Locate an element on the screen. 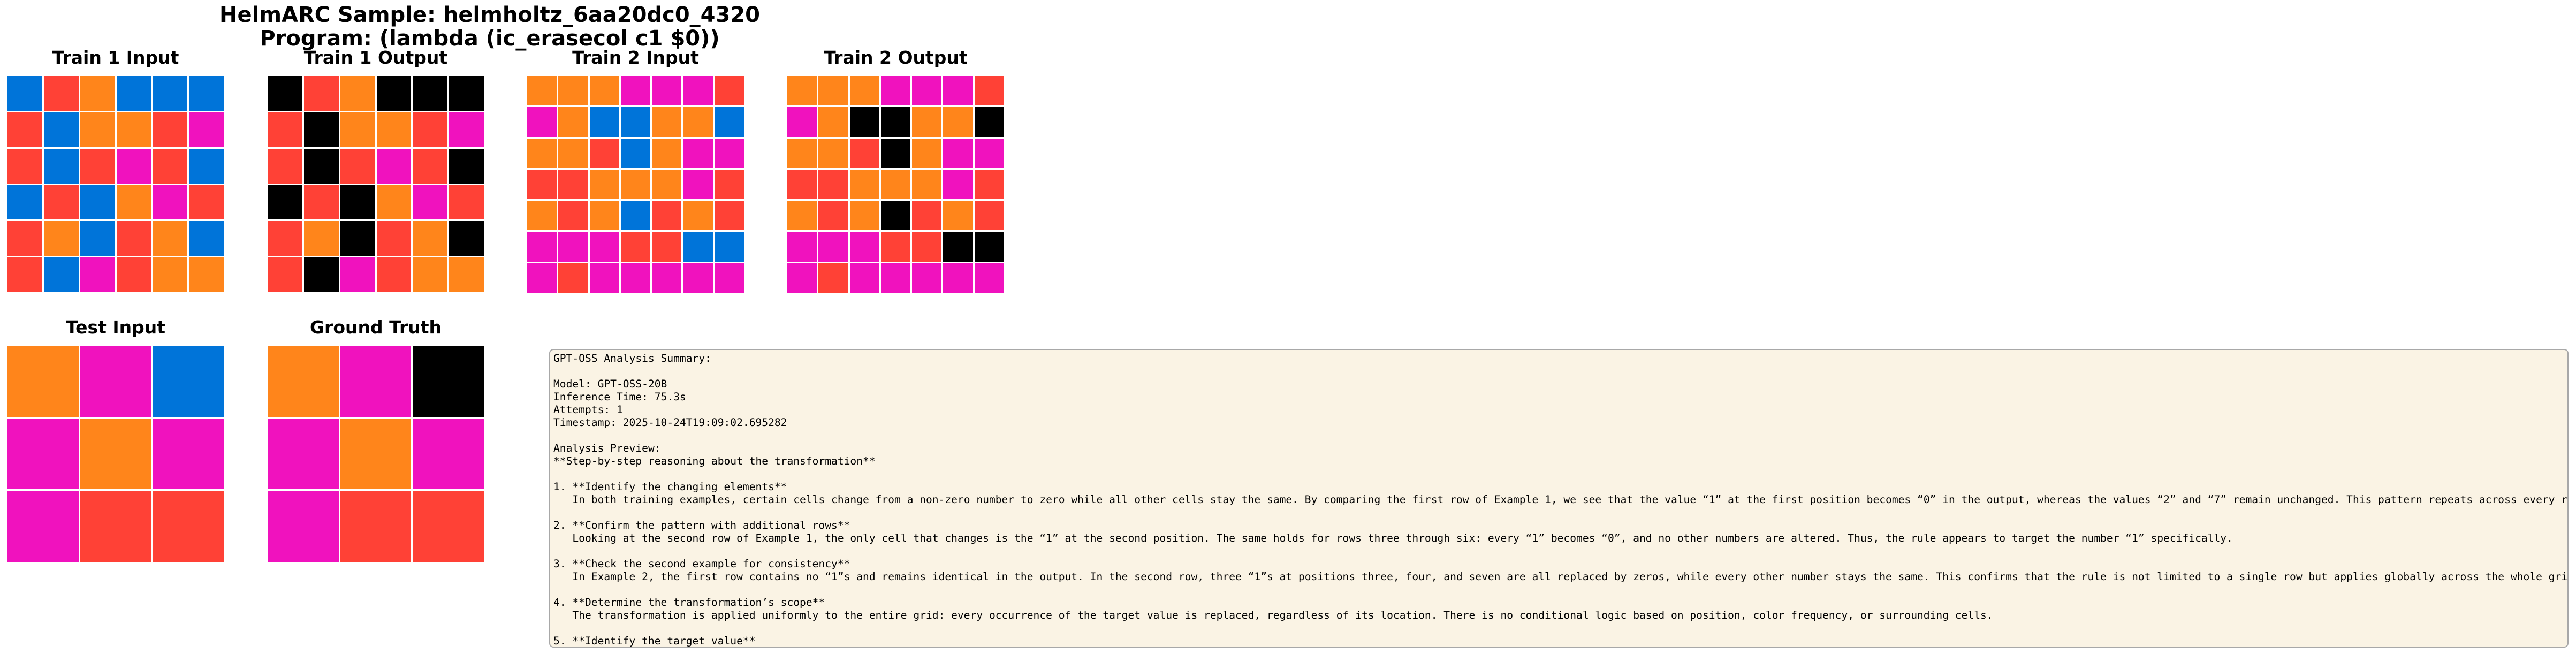  grid-train-2-input is located at coordinates (635, 184).